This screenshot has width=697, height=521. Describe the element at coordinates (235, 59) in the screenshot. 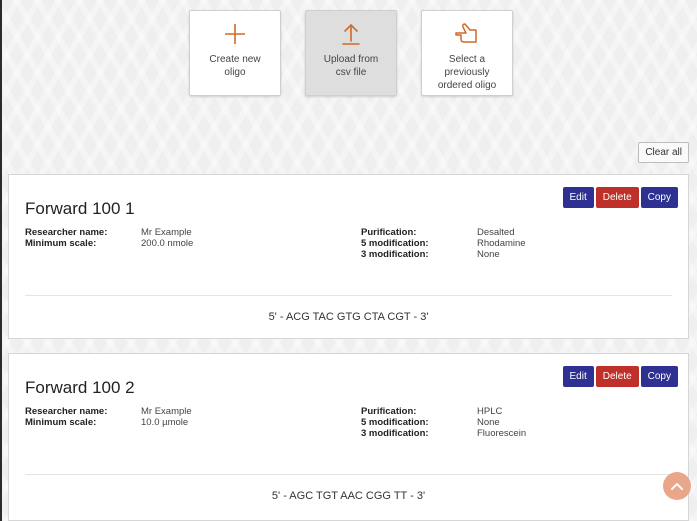

I see `tile-label-line1: Create new` at that location.